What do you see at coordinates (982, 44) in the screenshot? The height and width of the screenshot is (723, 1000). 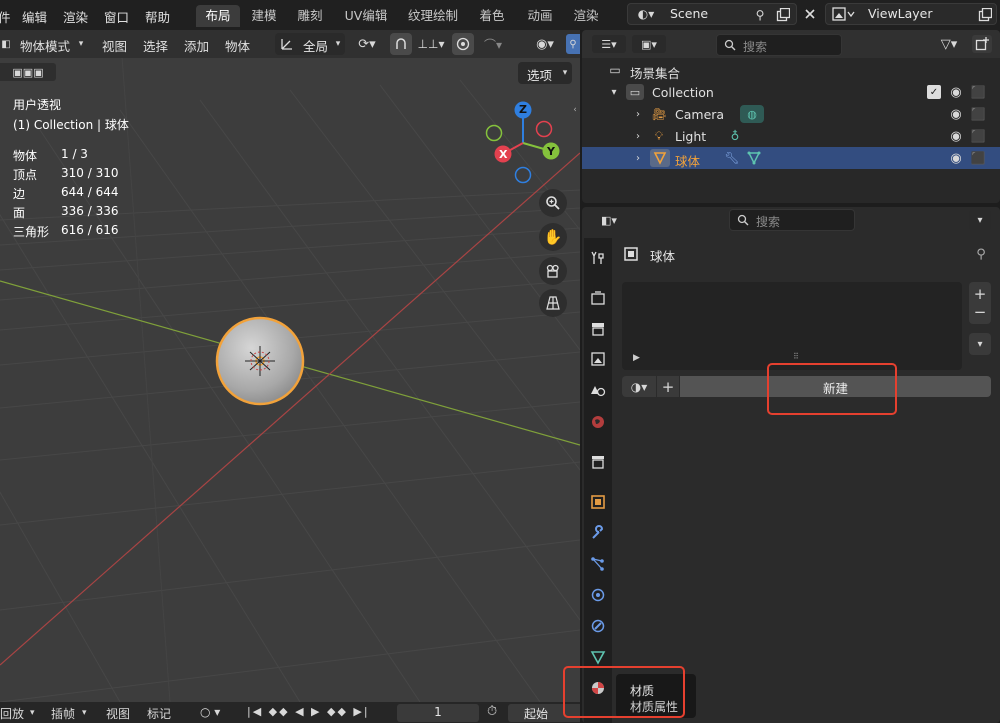 I see `new-collection-icon` at bounding box center [982, 44].